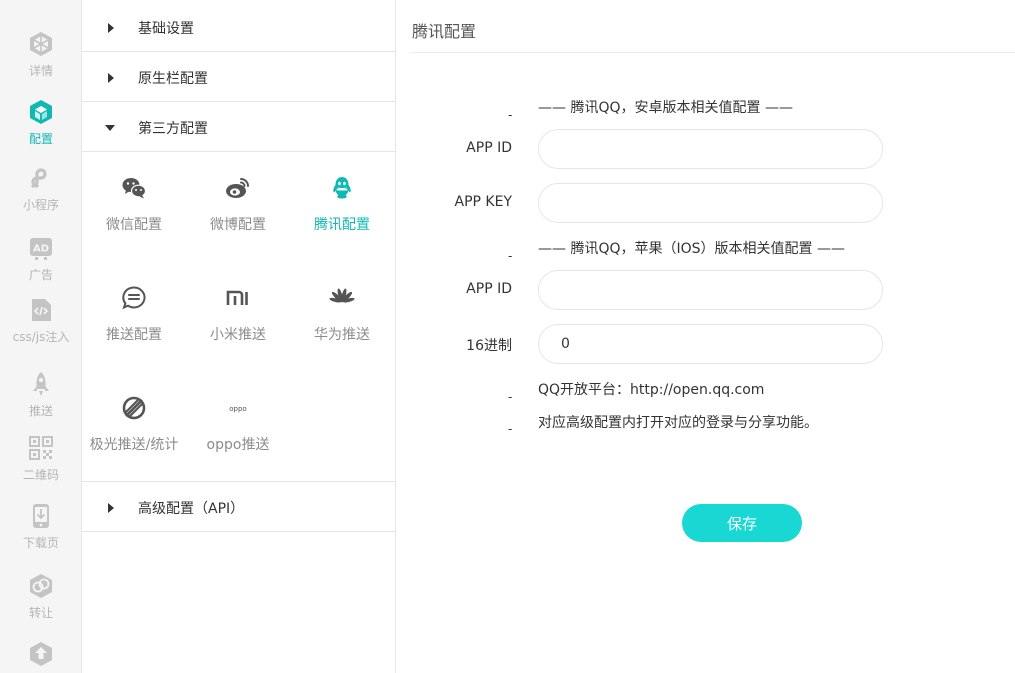 The image size is (1015, 673). What do you see at coordinates (238, 427) in the screenshot?
I see `grid-item-oppo: oppo oppo推送` at bounding box center [238, 427].